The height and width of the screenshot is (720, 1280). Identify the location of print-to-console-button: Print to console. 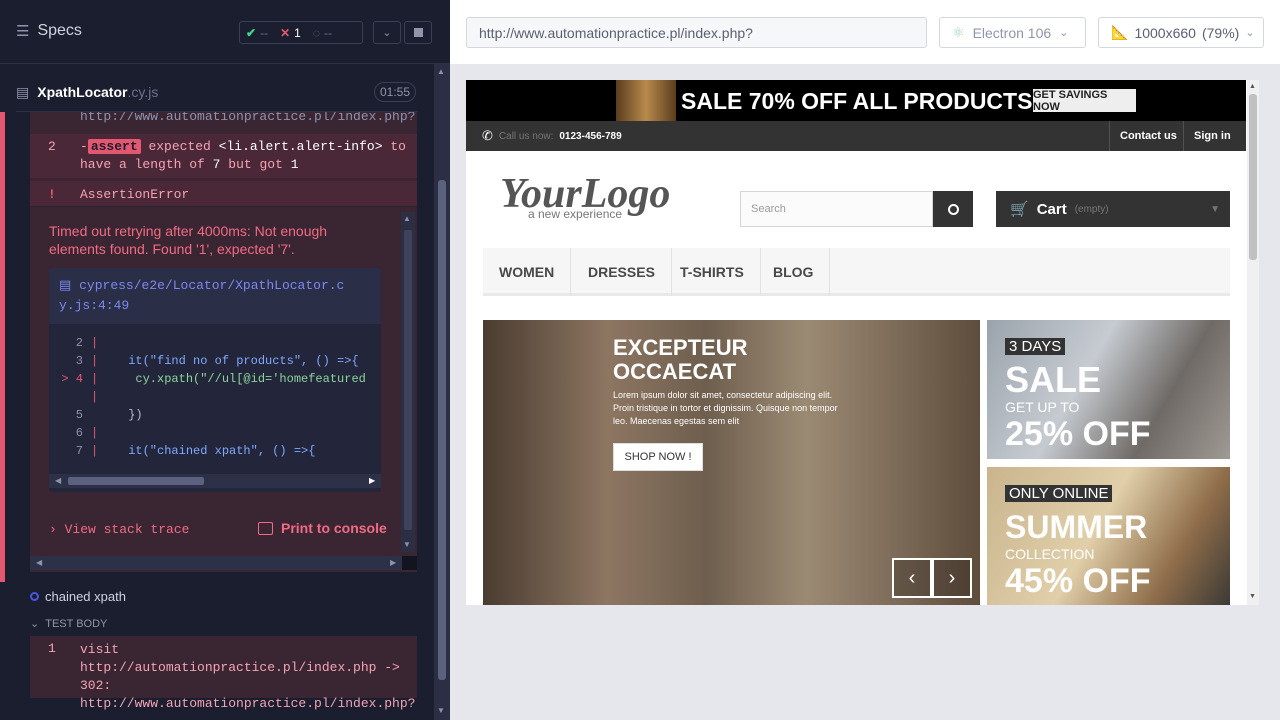
(322, 528).